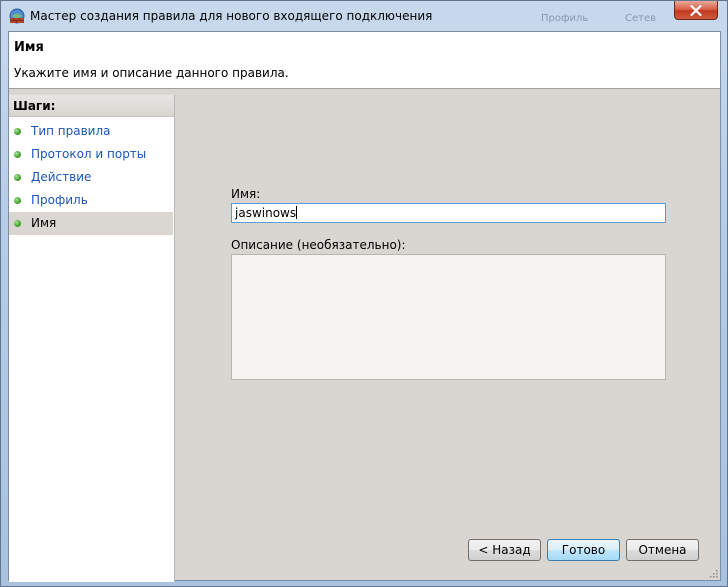  Describe the element at coordinates (91, 106) in the screenshot. I see `steps-title: Шаги:` at that location.